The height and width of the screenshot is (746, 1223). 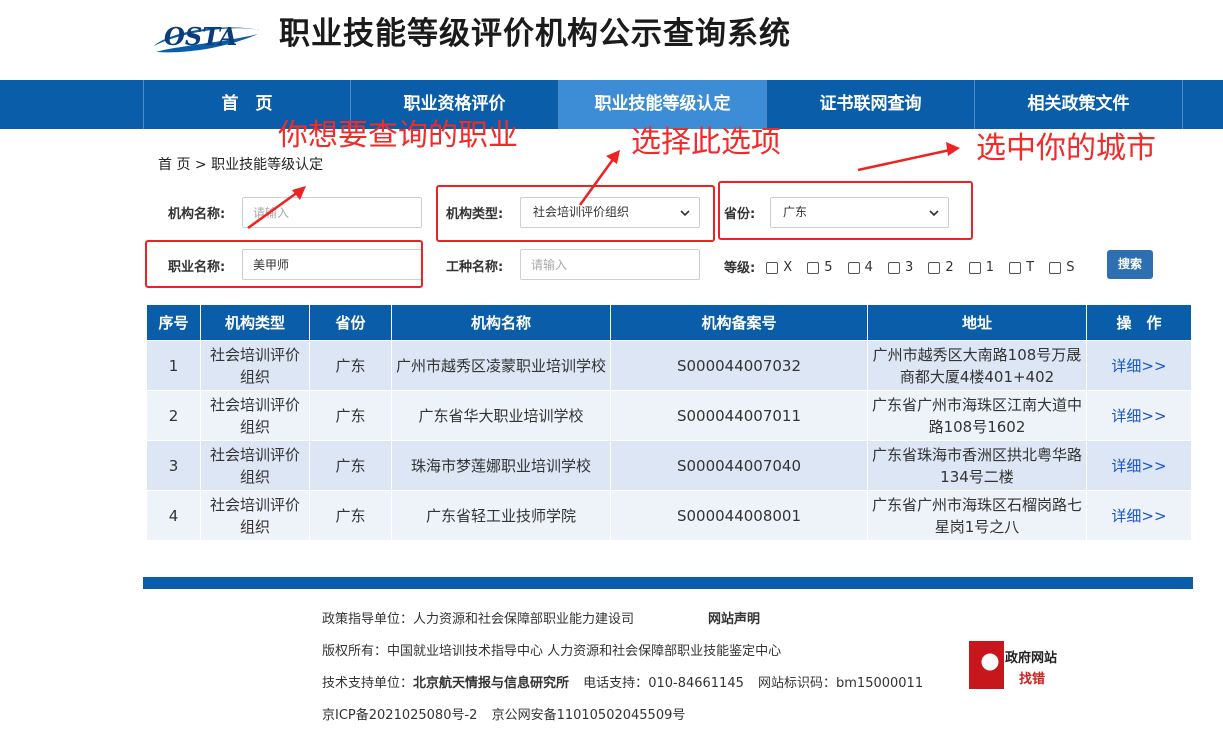 What do you see at coordinates (610, 264) in the screenshot?
I see `job-type-input` at bounding box center [610, 264].